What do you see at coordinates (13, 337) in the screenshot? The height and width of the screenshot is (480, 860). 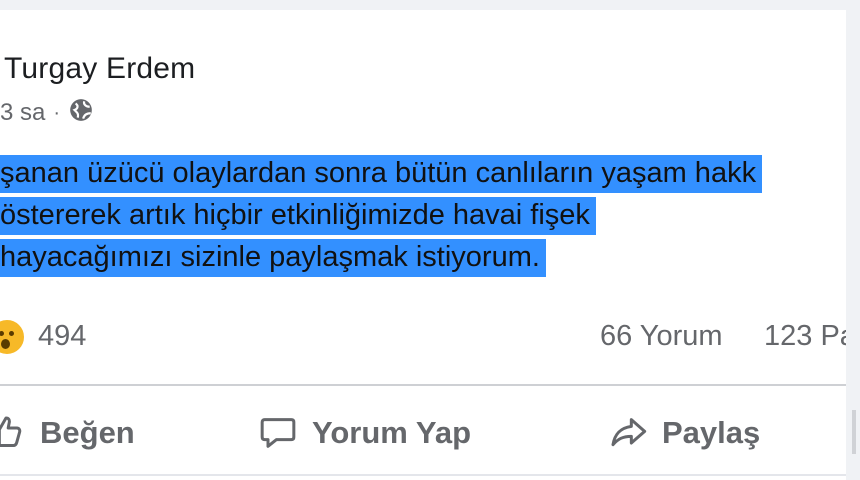 I see `wow-reaction-icon` at bounding box center [13, 337].